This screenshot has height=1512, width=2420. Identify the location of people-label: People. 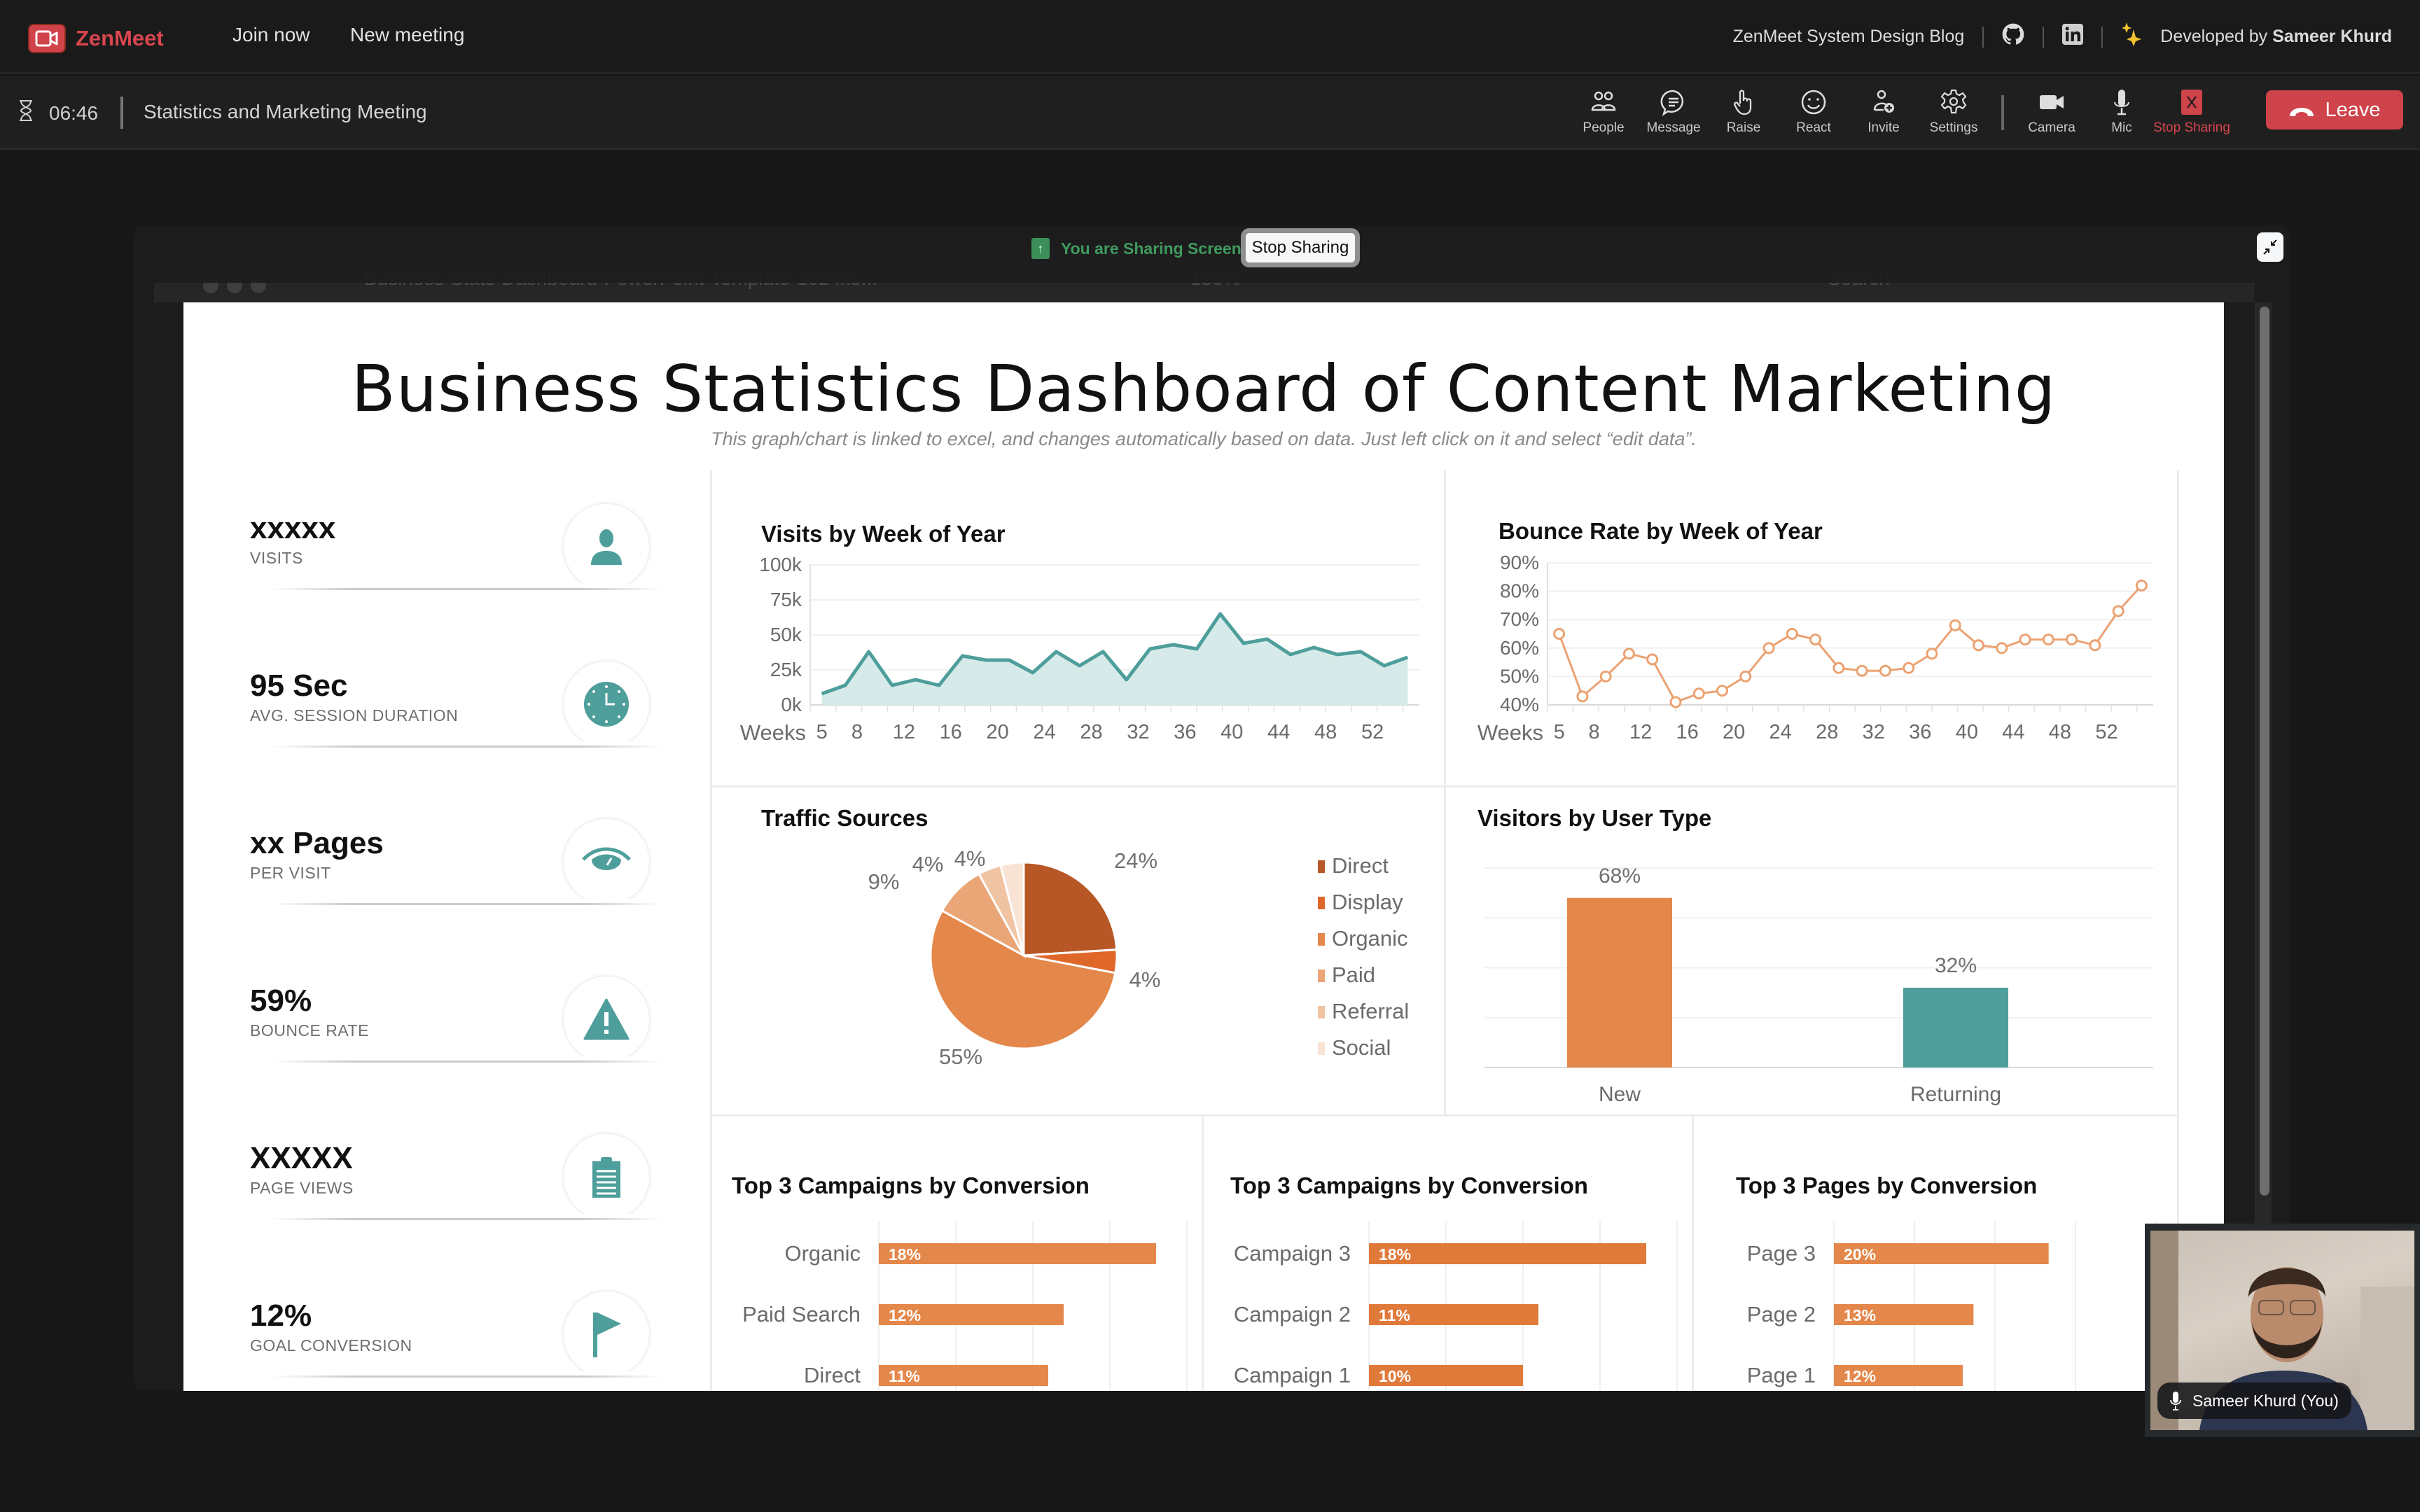
(1604, 127).